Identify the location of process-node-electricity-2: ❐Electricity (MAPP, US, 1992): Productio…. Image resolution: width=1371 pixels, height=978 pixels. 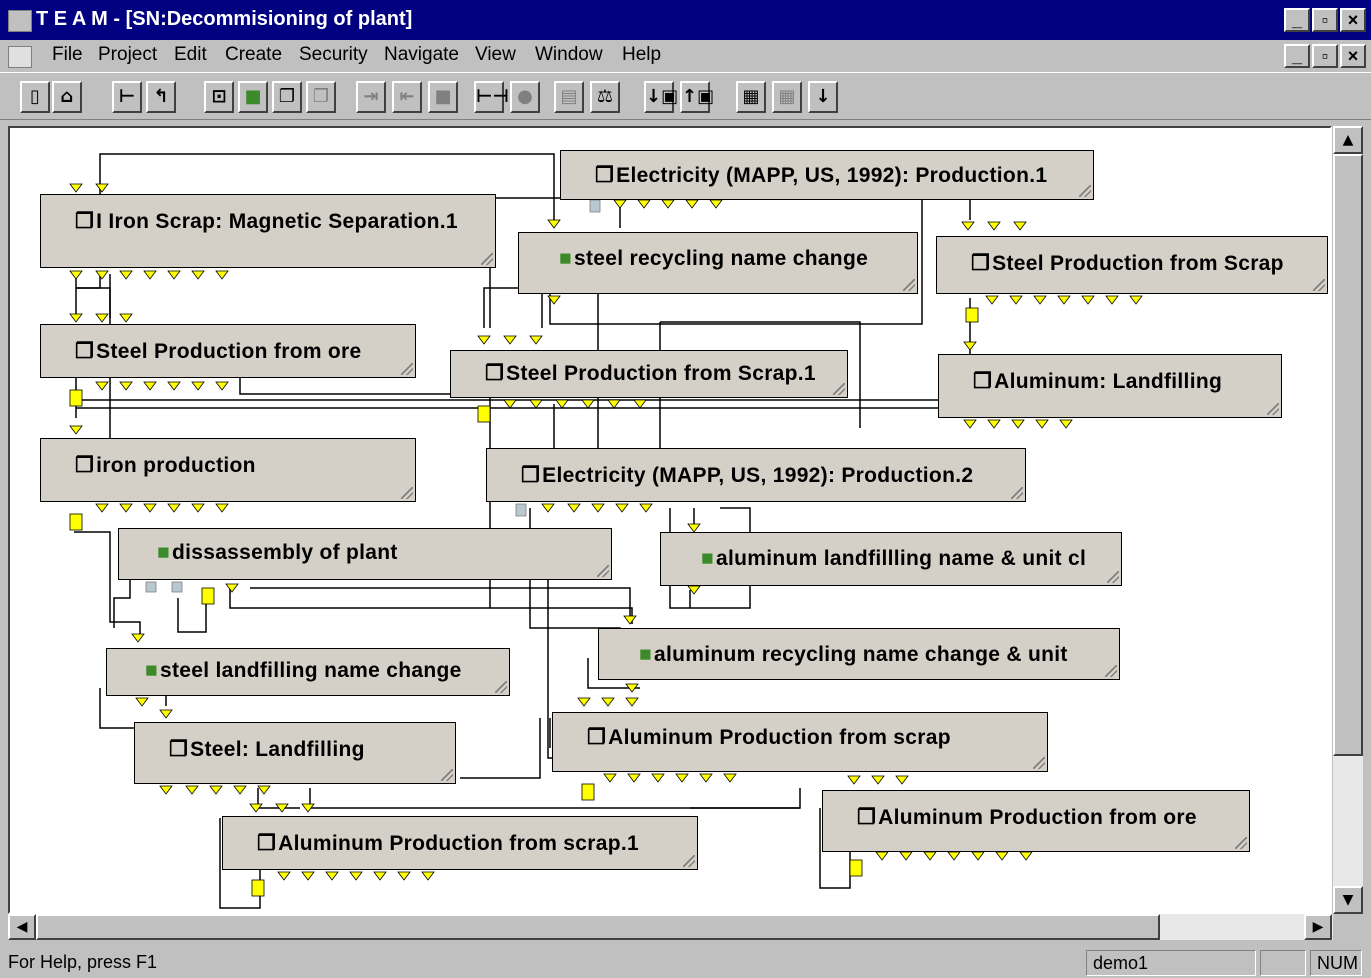
(756, 475).